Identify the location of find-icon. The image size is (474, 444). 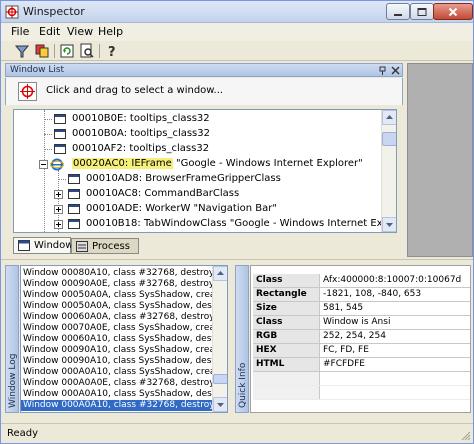
(87, 51).